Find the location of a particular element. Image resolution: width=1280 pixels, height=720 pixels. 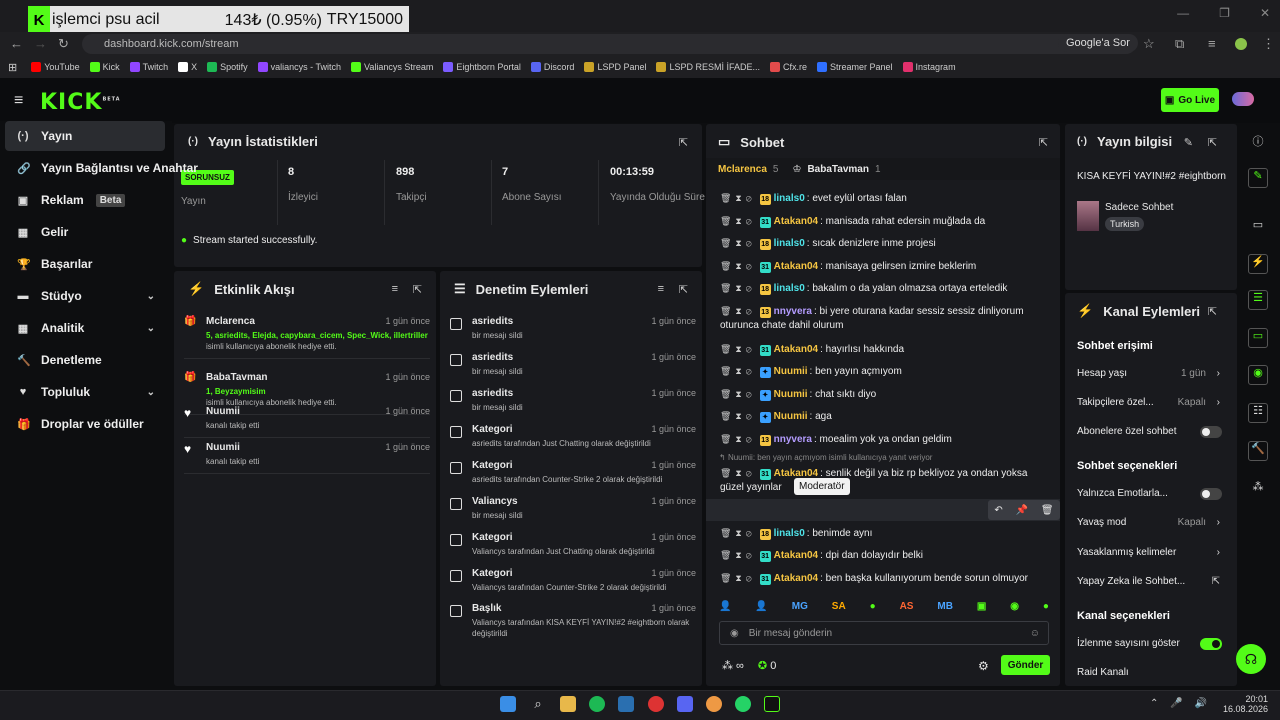

search-icon: ⌕ is located at coordinates (538, 704).